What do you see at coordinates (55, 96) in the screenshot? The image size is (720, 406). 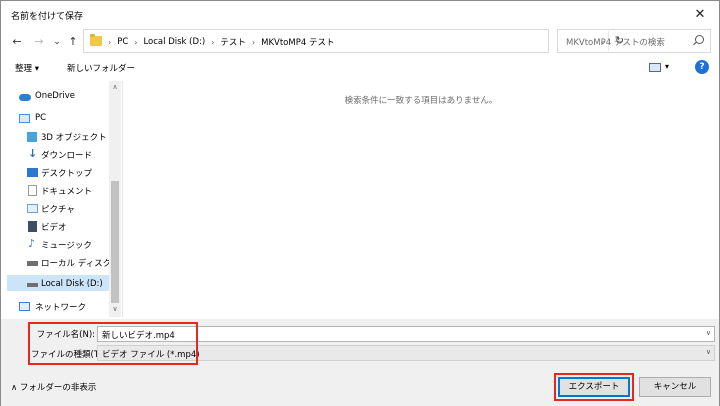 I see `sidebar-item-label: OneDrive` at bounding box center [55, 96].